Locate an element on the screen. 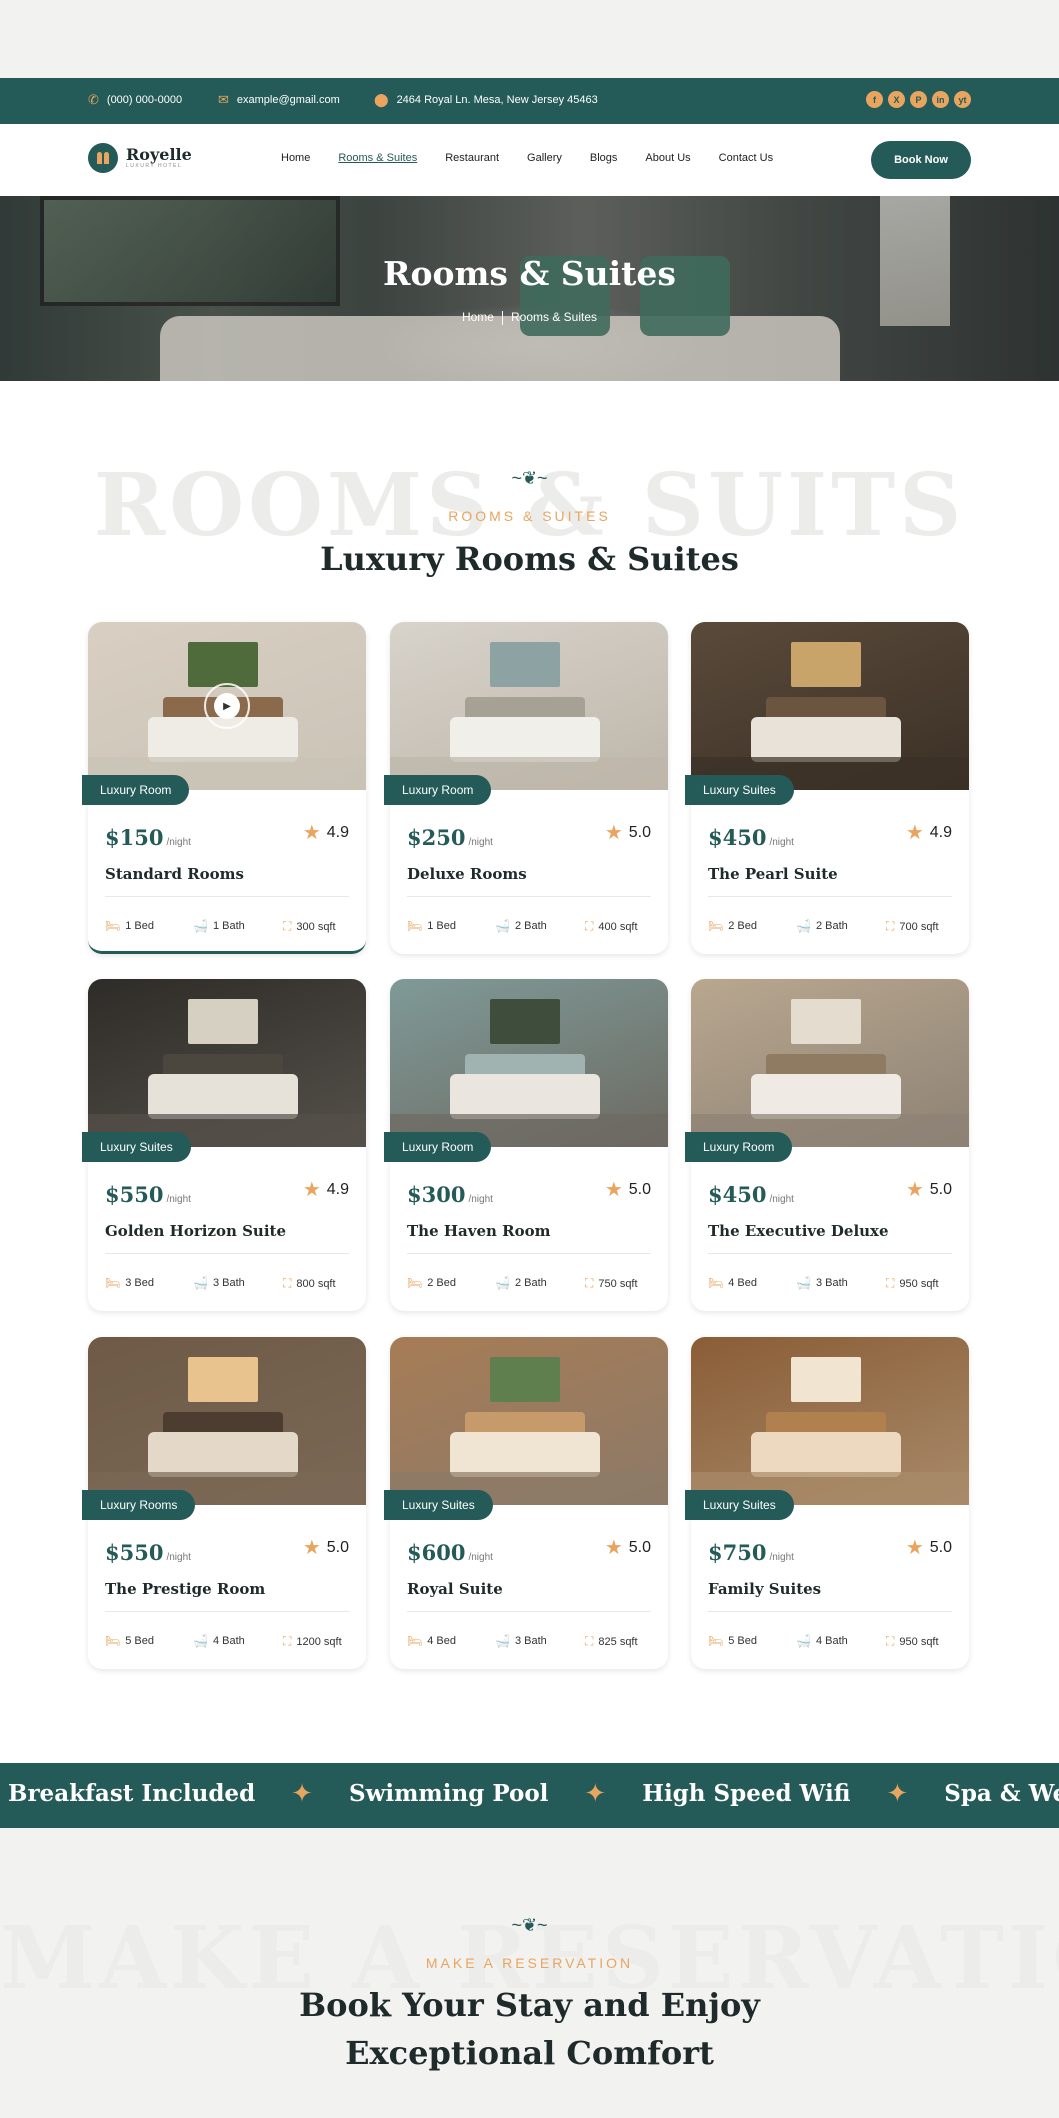 The image size is (1059, 2118). phone-icon: ✆ is located at coordinates (93, 99).